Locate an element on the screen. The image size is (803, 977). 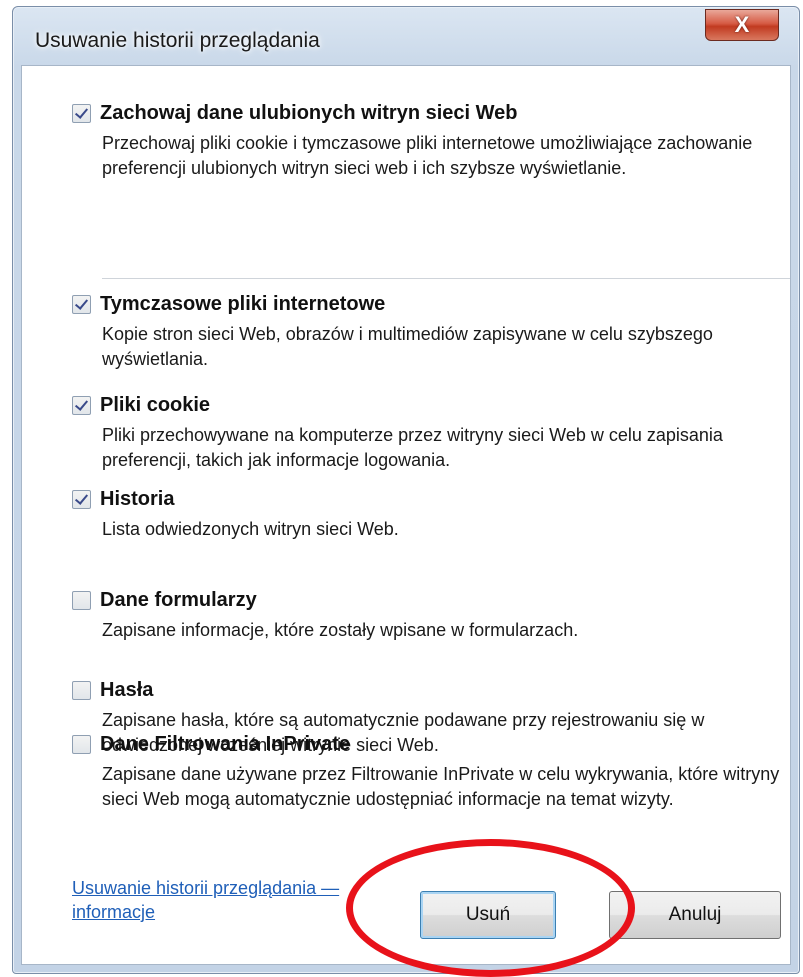
option-title: Pliki cookie is located at coordinates (155, 405).